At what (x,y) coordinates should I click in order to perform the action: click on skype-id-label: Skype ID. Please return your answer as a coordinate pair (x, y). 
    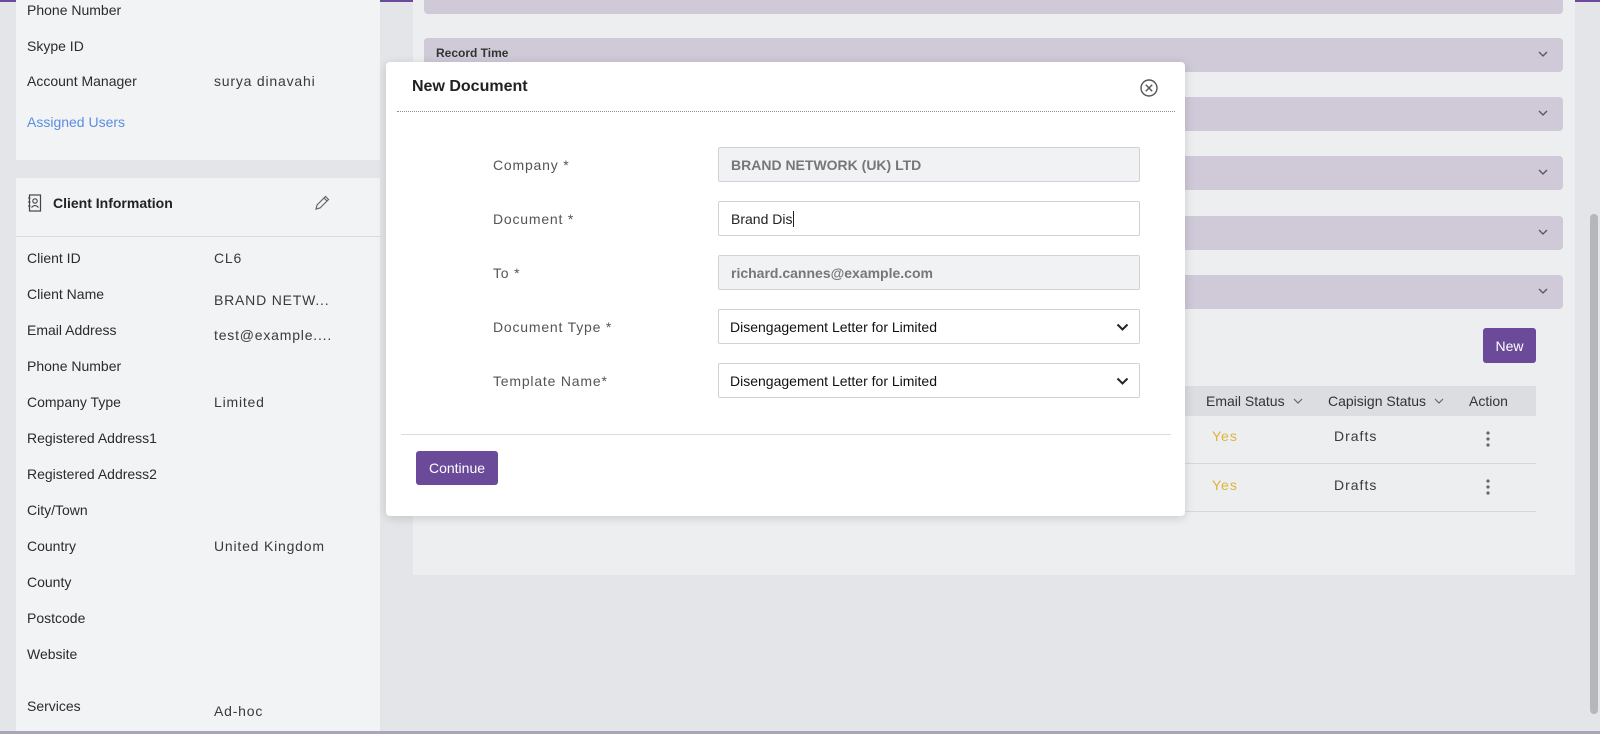
    Looking at the image, I should click on (55, 46).